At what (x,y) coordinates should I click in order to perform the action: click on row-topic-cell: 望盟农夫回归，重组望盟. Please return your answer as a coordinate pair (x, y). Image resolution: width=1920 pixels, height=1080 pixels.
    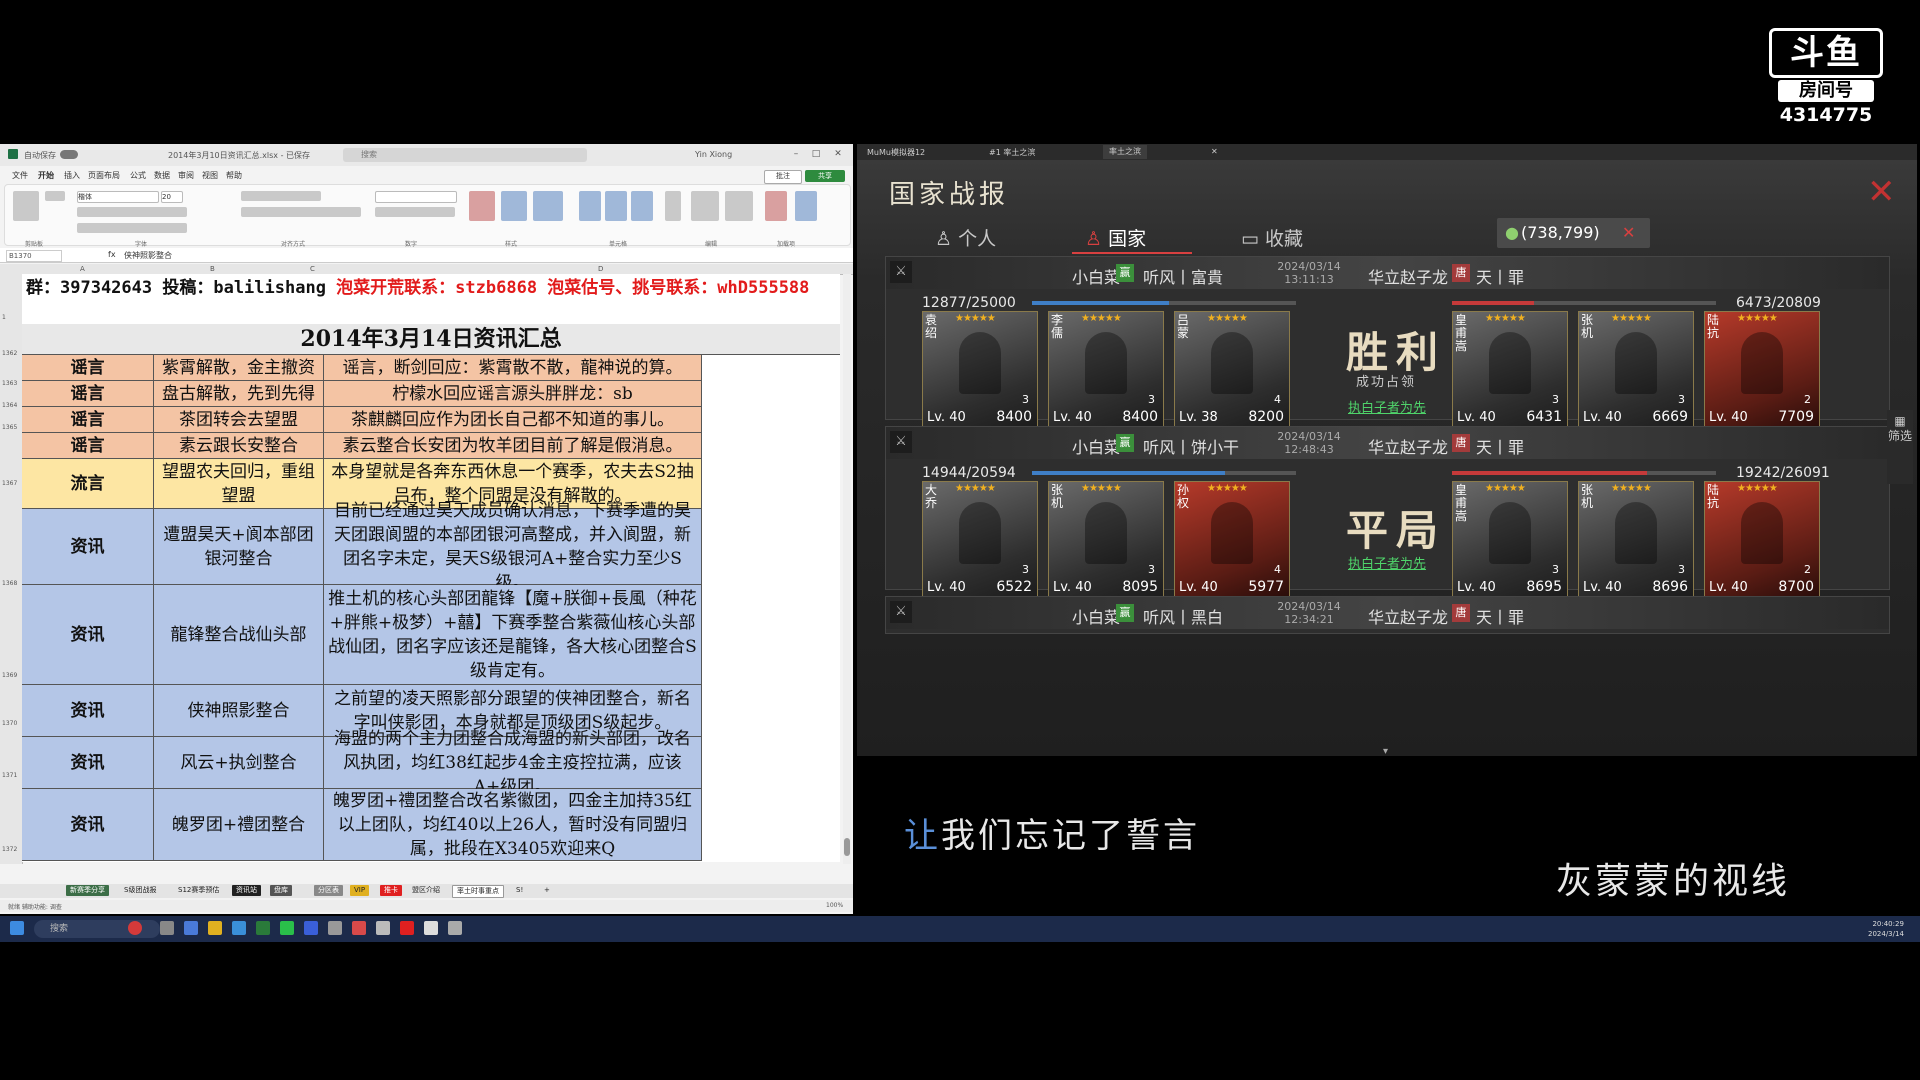
    Looking at the image, I should click on (239, 484).